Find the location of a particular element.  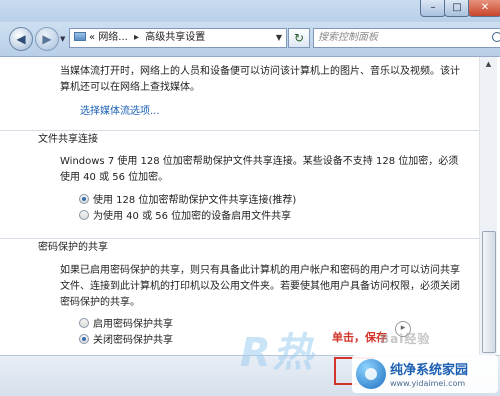

baidu-jingyan-watermark: Bai经验 is located at coordinates (405, 339).